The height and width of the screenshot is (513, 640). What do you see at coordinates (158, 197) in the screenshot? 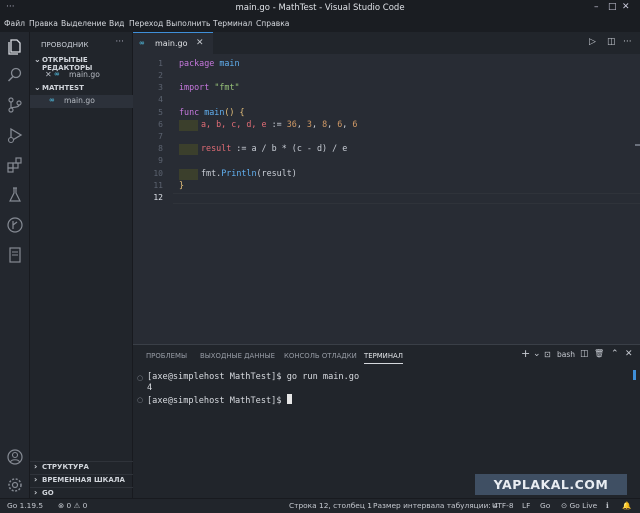
I see `line-number-current: 12` at bounding box center [158, 197].